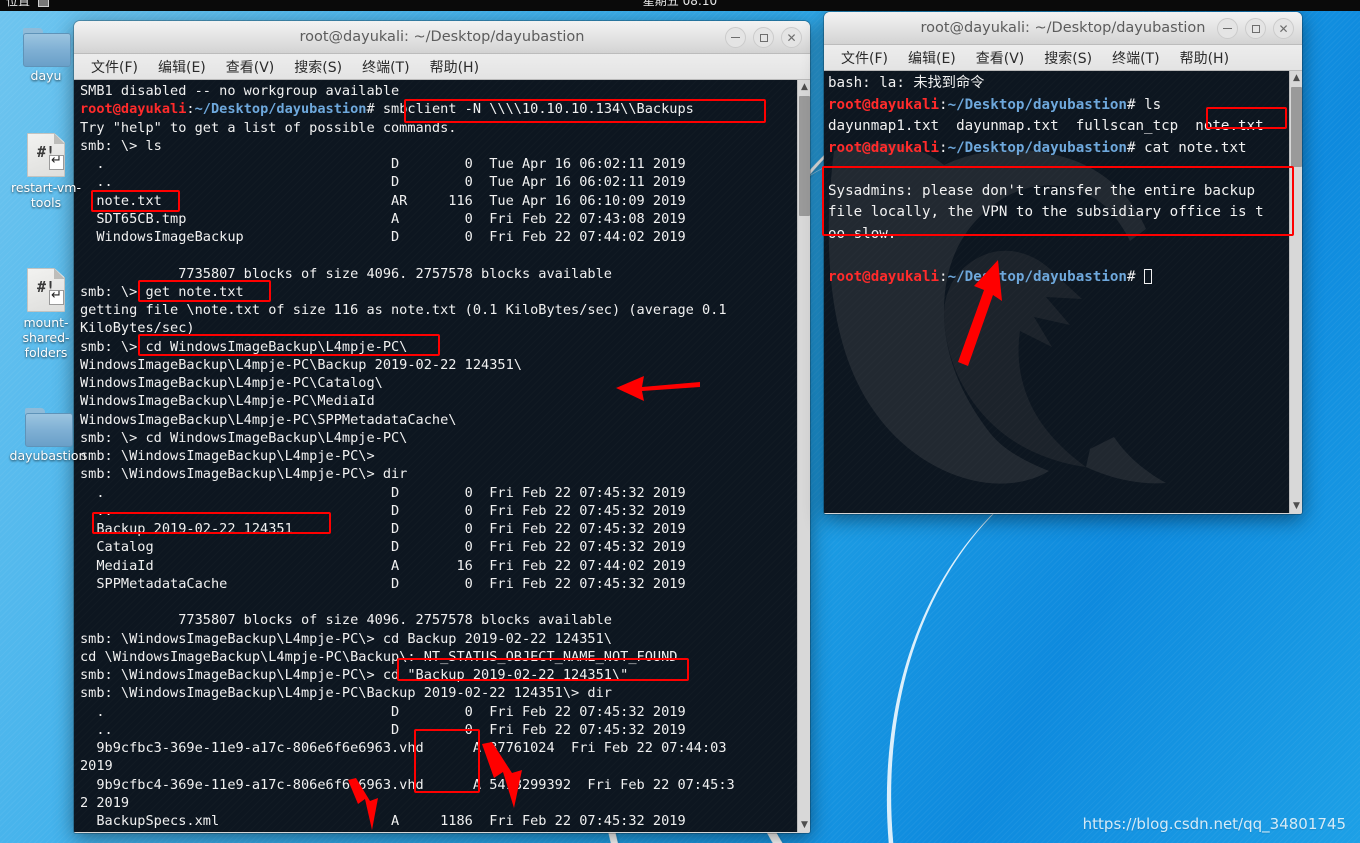 This screenshot has width=1360, height=843. Describe the element at coordinates (383, 711) in the screenshot. I see `terminal-line: . D 0 Fri Feb 22 07:45:32 2019` at that location.